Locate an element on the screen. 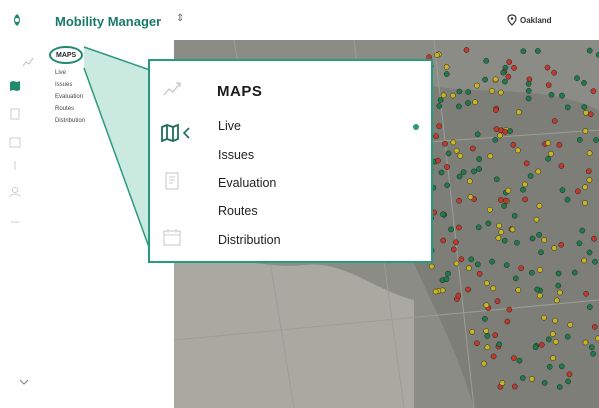 Image resolution: width=599 pixels, height=408 pixels. callout-item-evaluation: Evaluation is located at coordinates (247, 183).